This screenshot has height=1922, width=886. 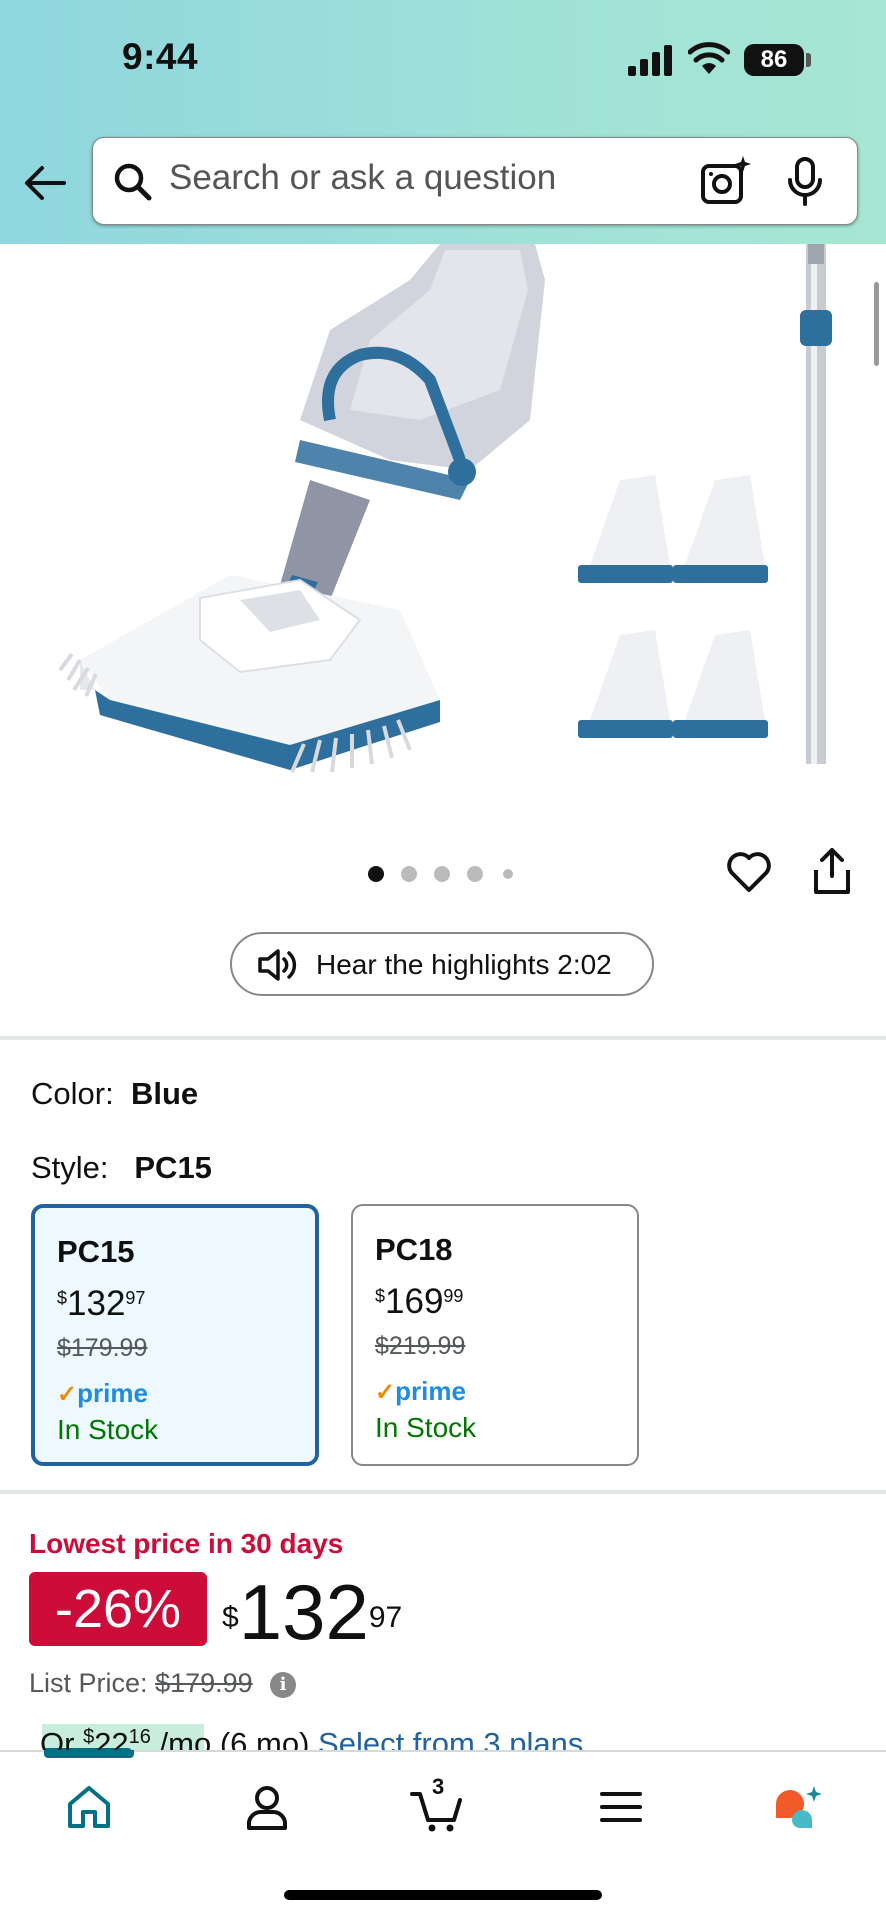 I want to click on home-icon, so click(x=89, y=1807).